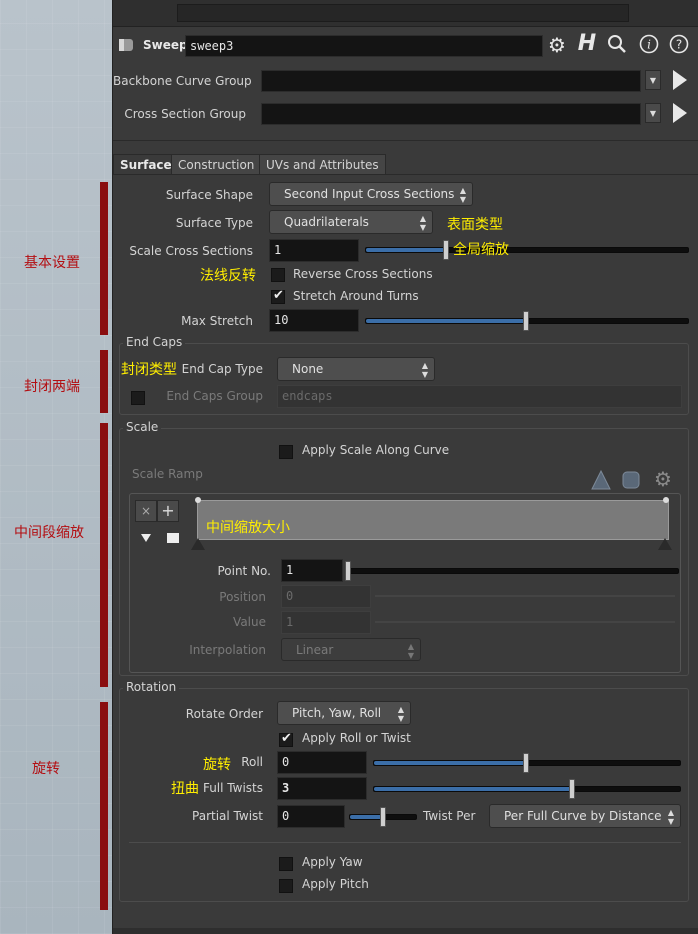  I want to click on reverse-cross-sections-checkbox, so click(278, 275).